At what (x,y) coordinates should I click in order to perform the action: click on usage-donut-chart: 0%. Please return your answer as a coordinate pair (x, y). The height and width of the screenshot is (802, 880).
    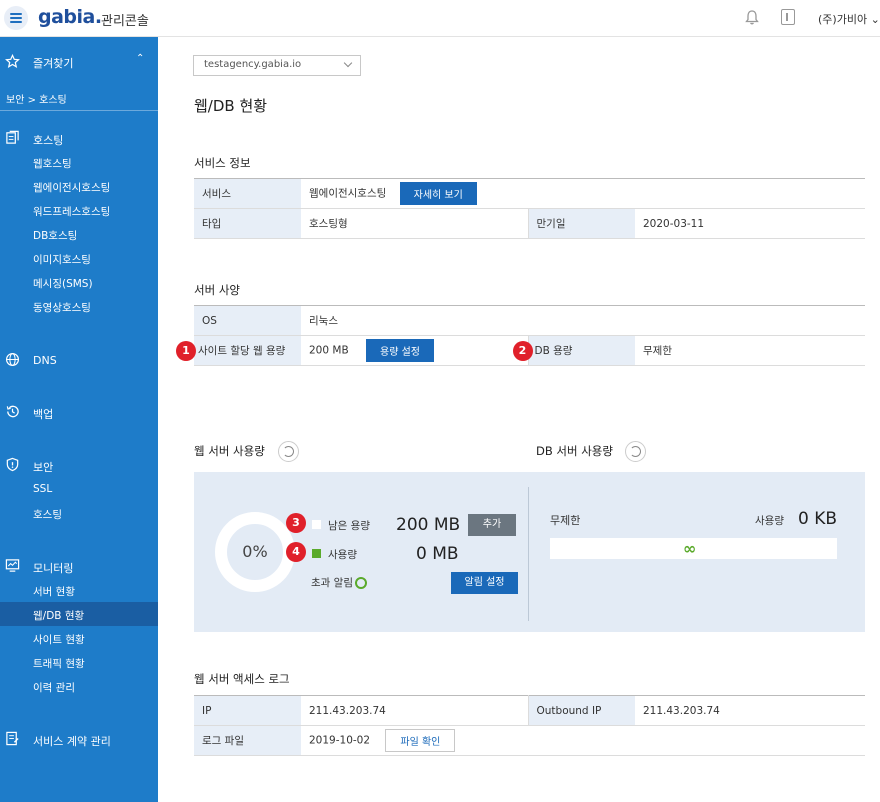
    Looking at the image, I should click on (255, 552).